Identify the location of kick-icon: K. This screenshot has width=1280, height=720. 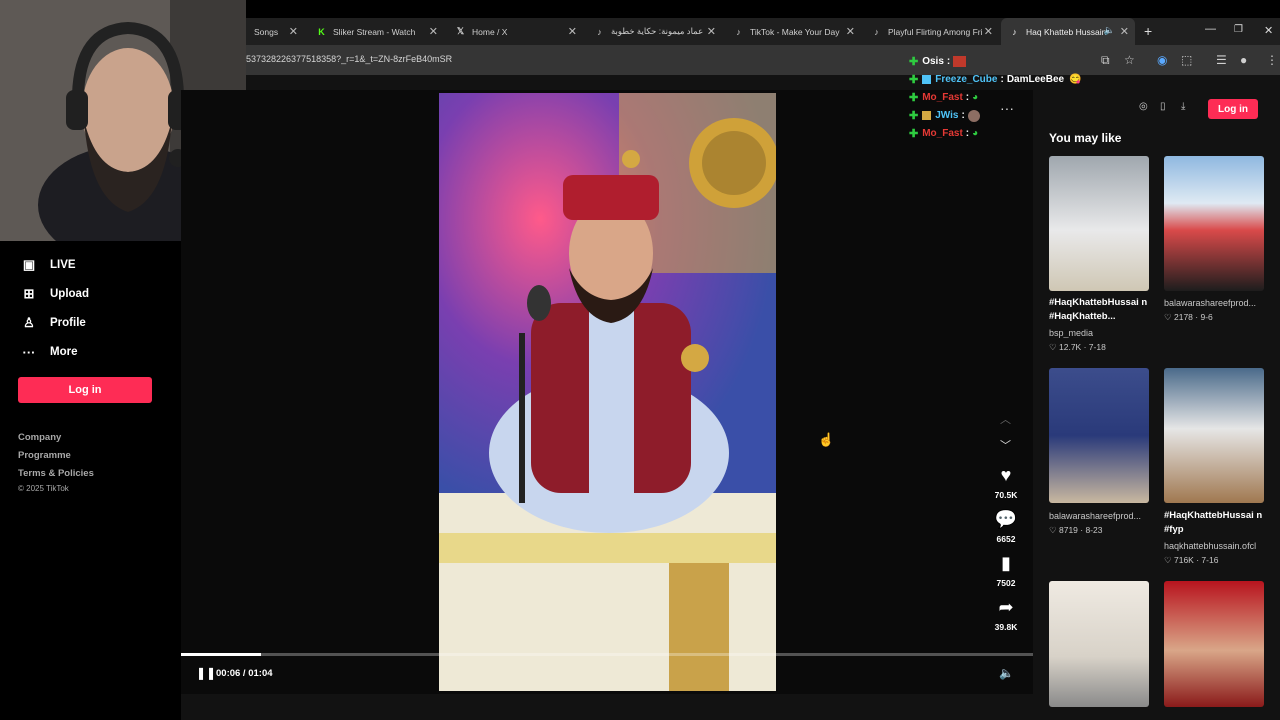
(321, 31).